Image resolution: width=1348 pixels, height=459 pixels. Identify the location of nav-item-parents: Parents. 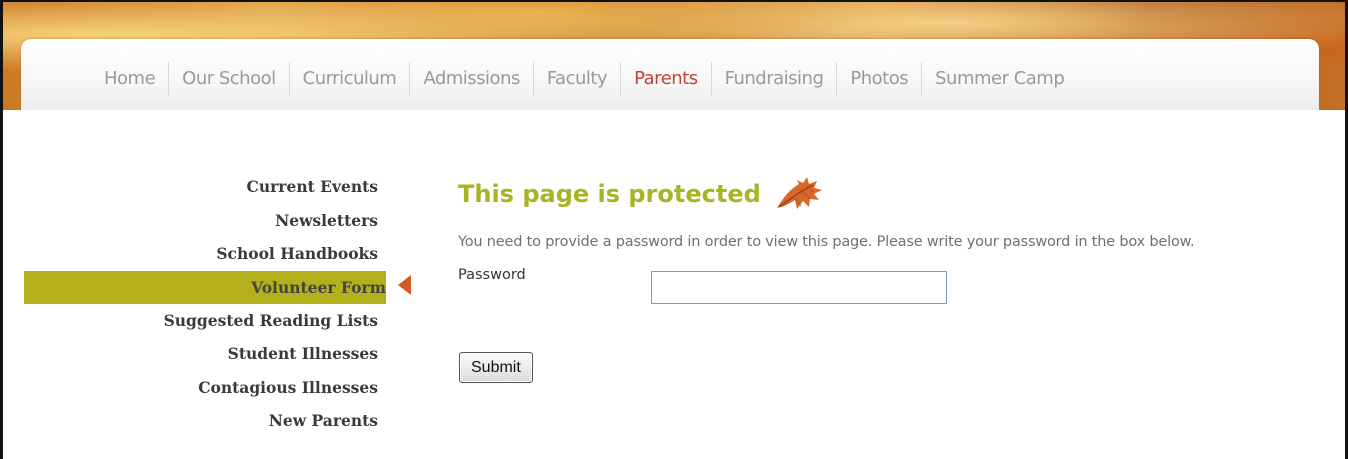
(666, 79).